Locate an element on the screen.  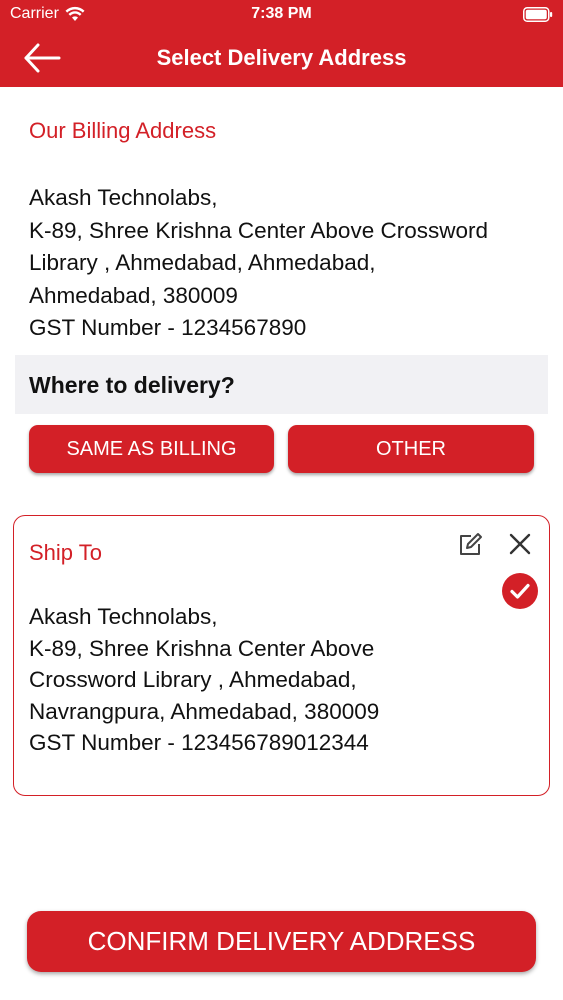
ship-gst: GST Number - 123456789012344 is located at coordinates (199, 742).